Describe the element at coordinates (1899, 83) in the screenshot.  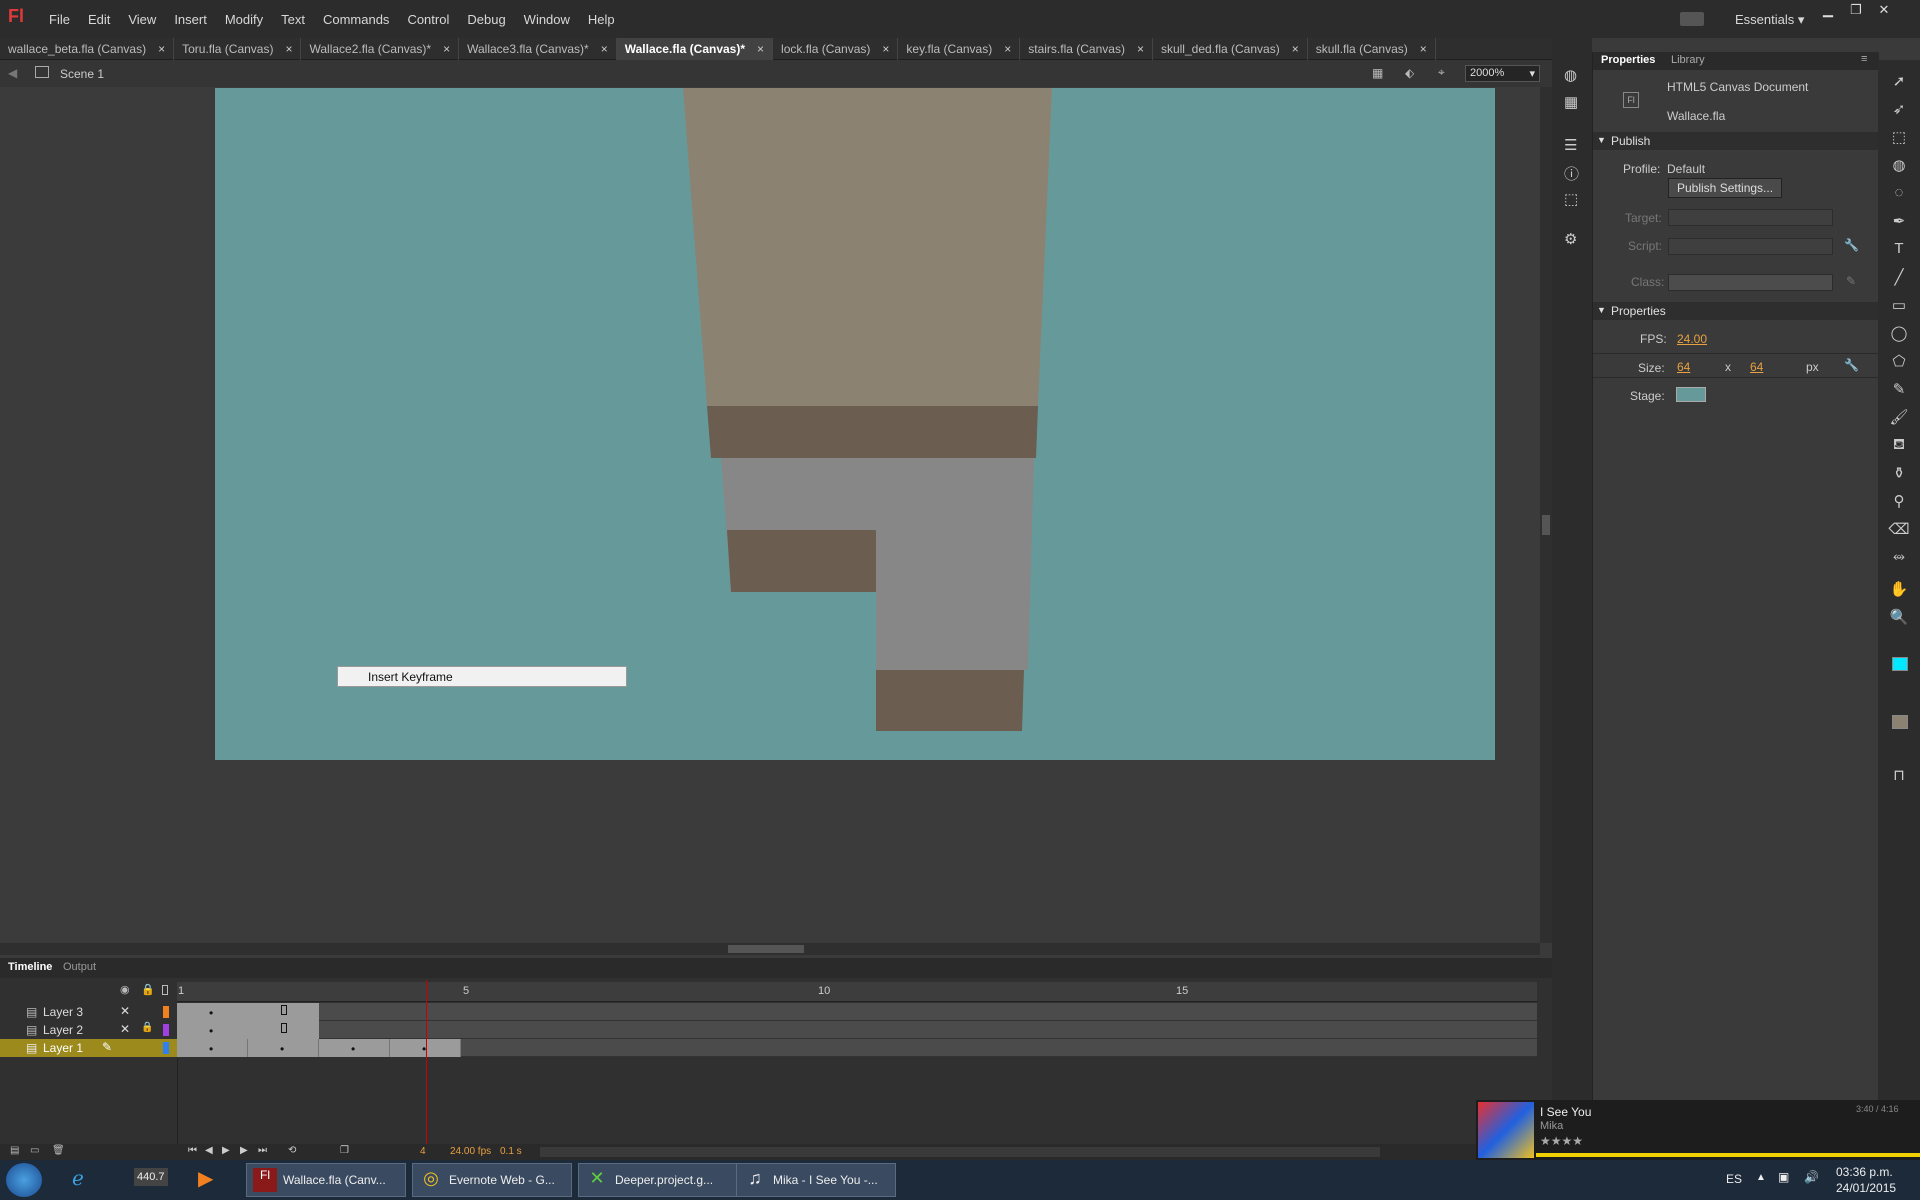
I see `selection-tool-icon: ➚` at that location.